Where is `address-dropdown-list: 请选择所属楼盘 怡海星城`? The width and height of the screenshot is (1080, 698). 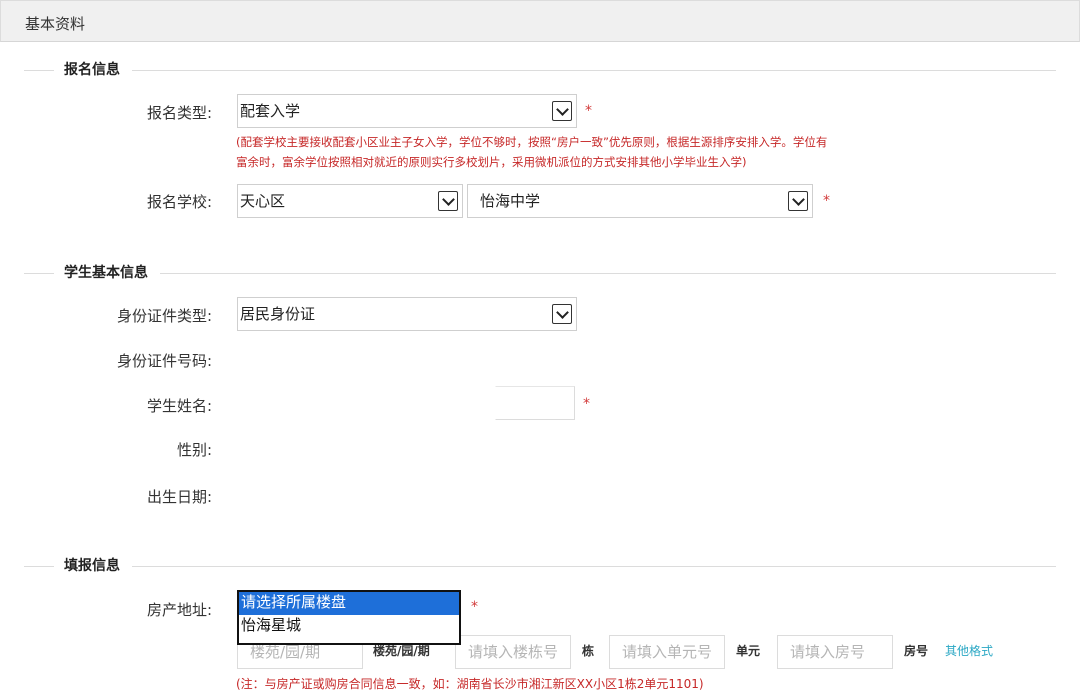
address-dropdown-list: 请选择所属楼盘 怡海星城 is located at coordinates (349, 617).